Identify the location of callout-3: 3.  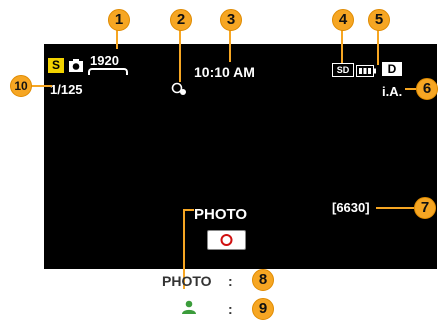
(231, 20).